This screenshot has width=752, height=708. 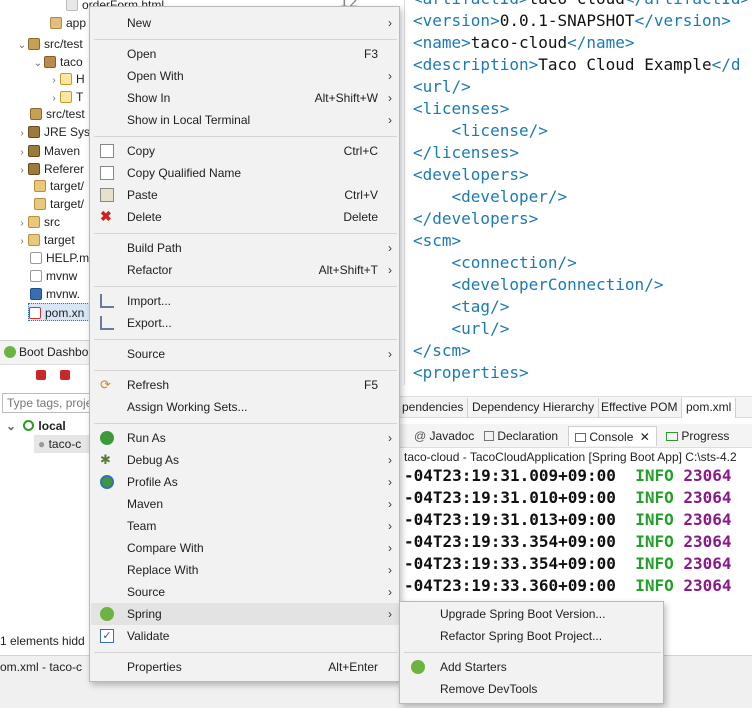 What do you see at coordinates (471, 175) in the screenshot?
I see `code-line: <developers>` at bounding box center [471, 175].